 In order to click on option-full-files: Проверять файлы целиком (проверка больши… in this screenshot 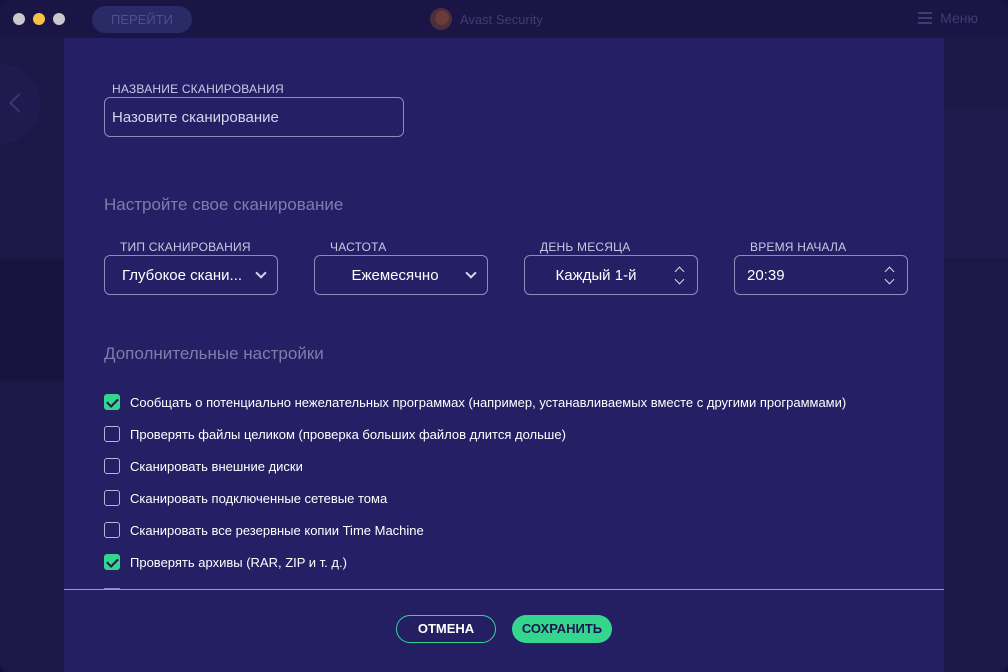, I will do `click(335, 434)`.